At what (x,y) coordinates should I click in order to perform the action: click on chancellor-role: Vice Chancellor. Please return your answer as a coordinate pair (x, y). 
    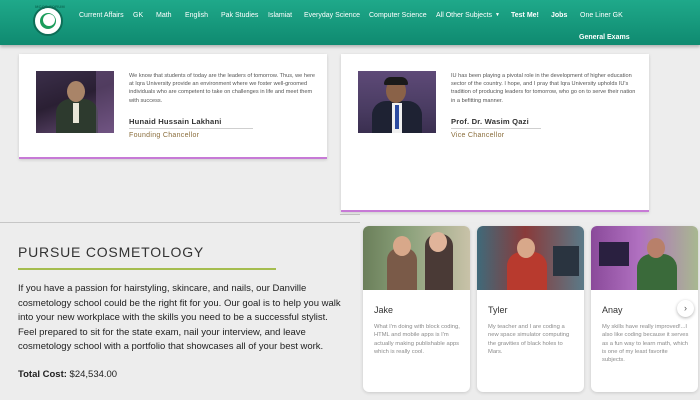
    Looking at the image, I should click on (478, 135).